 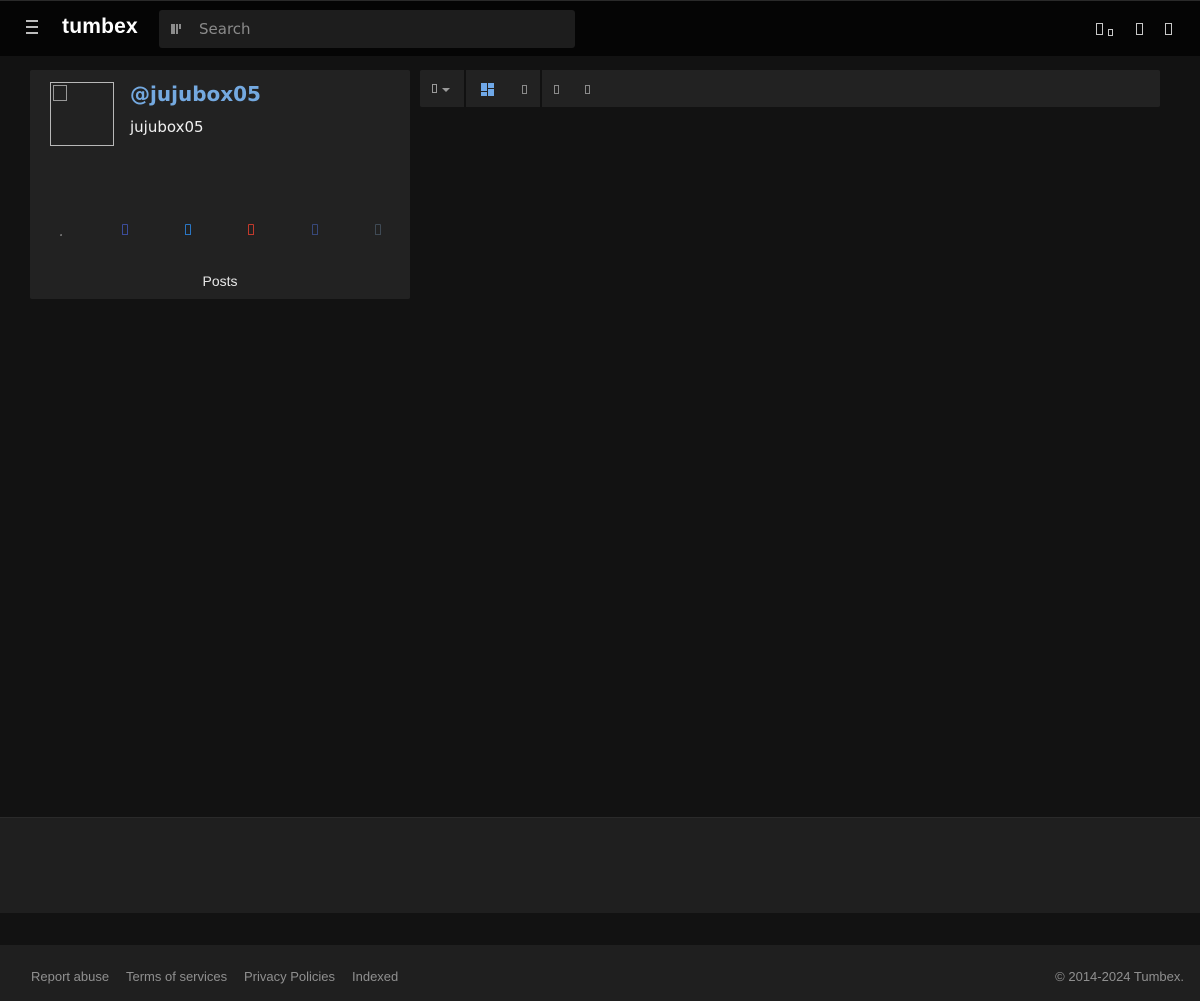 What do you see at coordinates (487, 89) in the screenshot?
I see `grid-view-icon` at bounding box center [487, 89].